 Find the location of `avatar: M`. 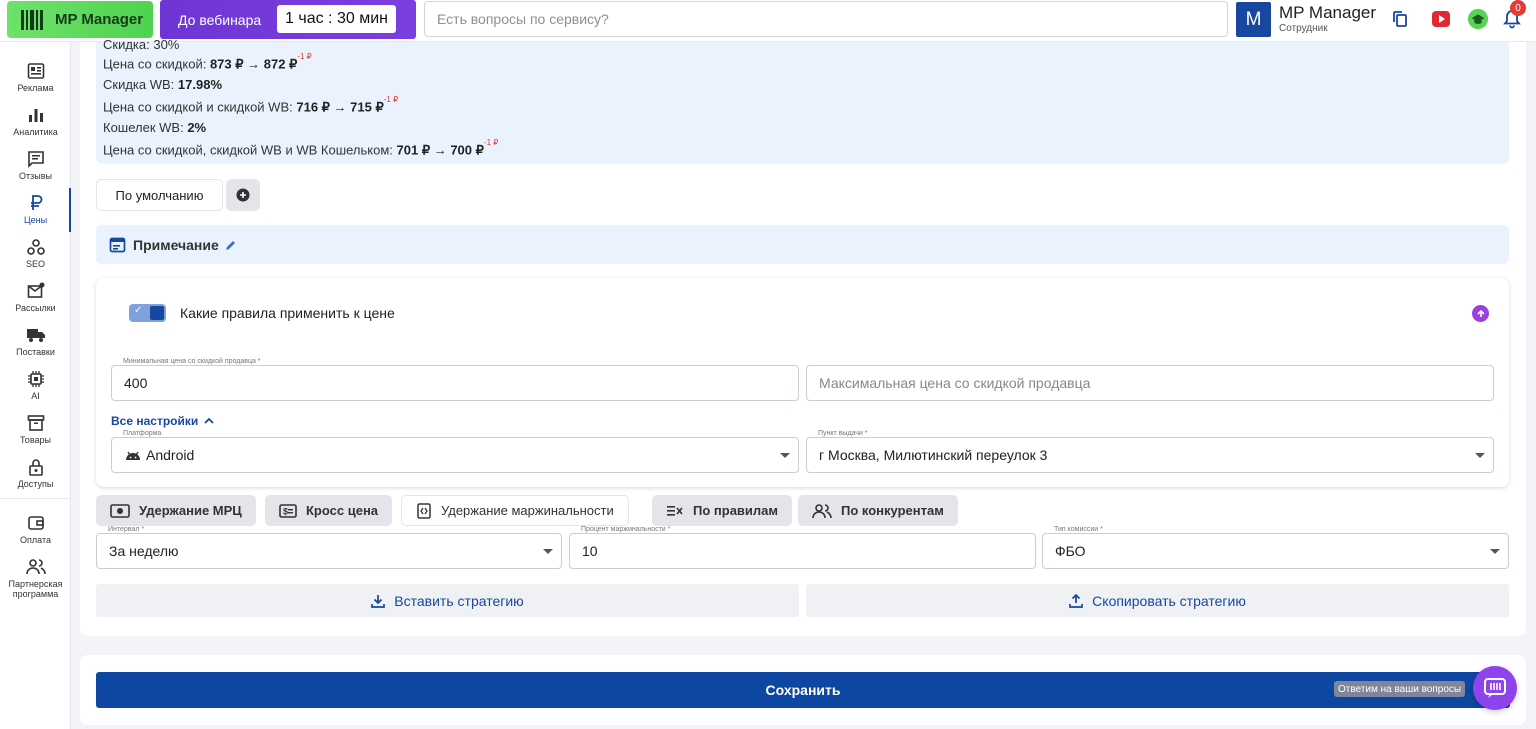

avatar: M is located at coordinates (1253, 19).